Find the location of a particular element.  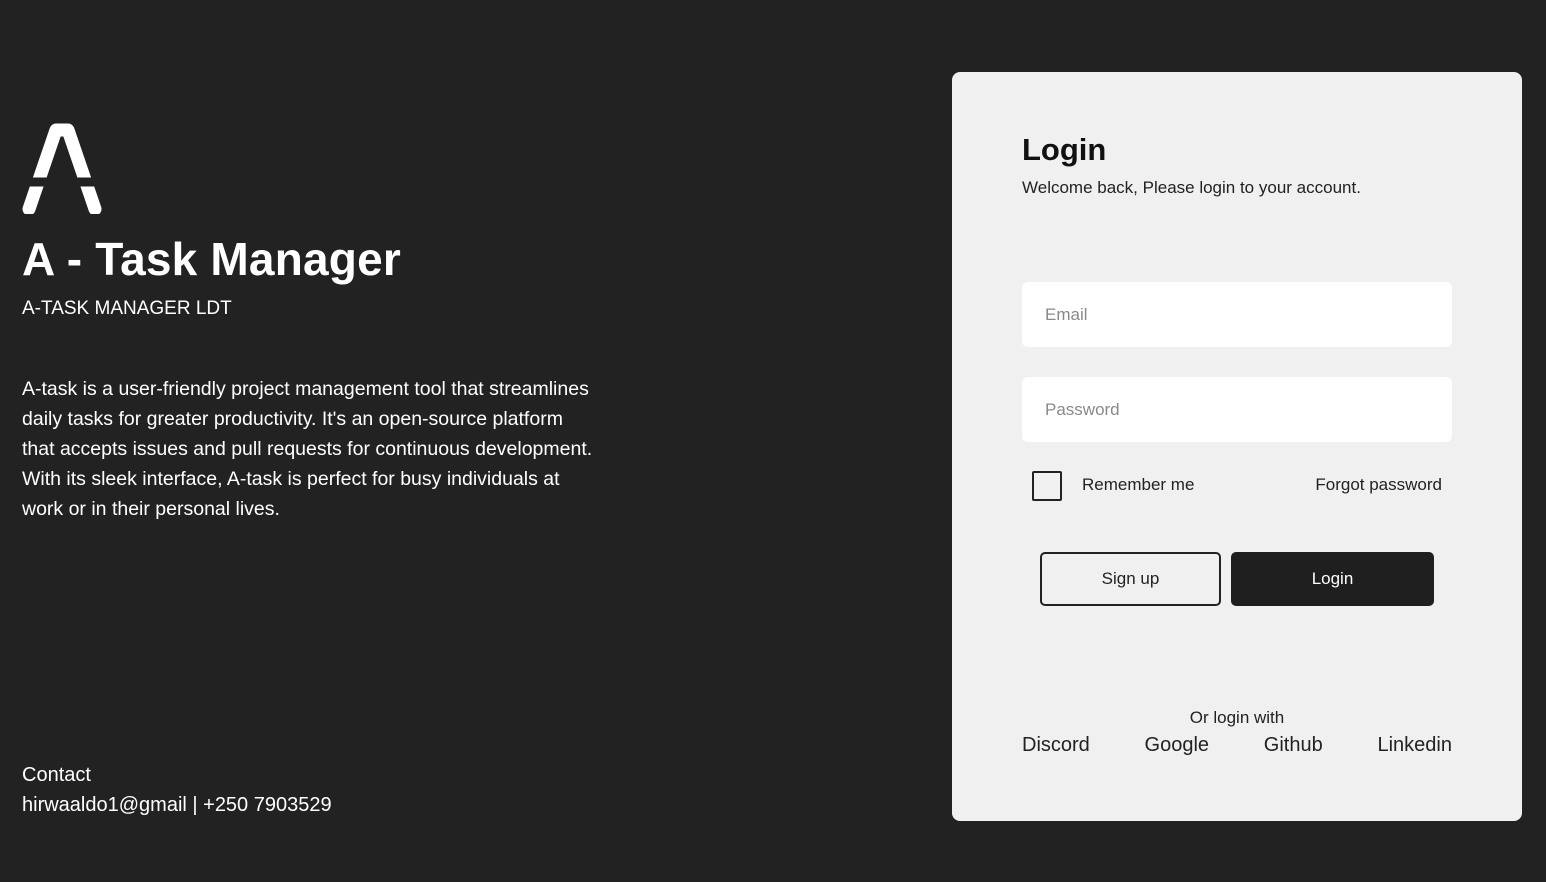

contact-info: hirwaaldo1@gmail | +250 7903529 is located at coordinates (177, 805).